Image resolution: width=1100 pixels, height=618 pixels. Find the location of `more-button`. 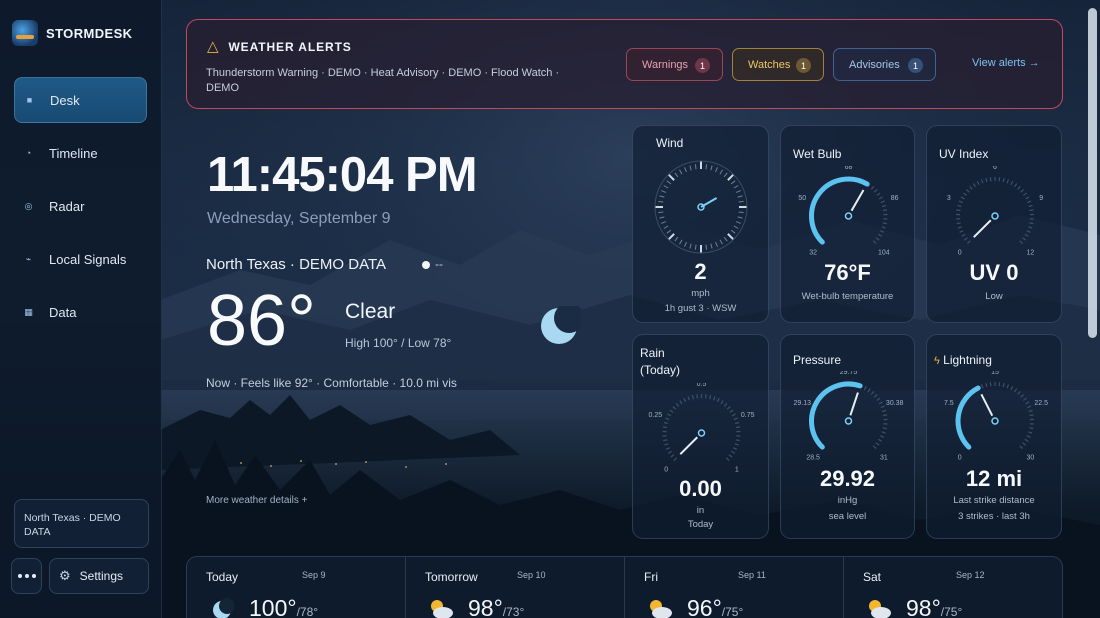

more-button is located at coordinates (26, 576).